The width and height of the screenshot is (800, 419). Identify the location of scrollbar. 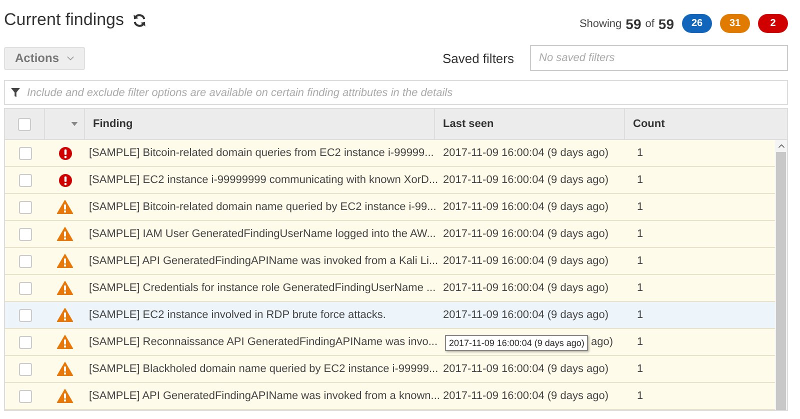
(781, 275).